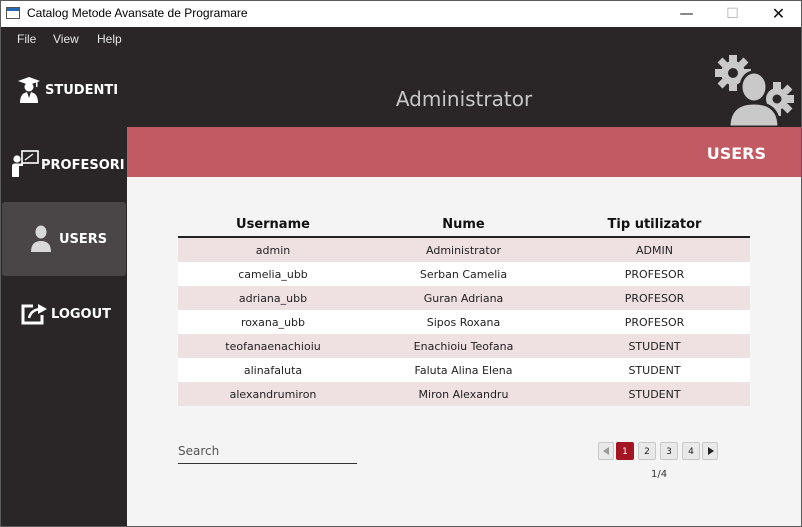 The width and height of the screenshot is (802, 527). I want to click on page-button-4: 4, so click(691, 451).